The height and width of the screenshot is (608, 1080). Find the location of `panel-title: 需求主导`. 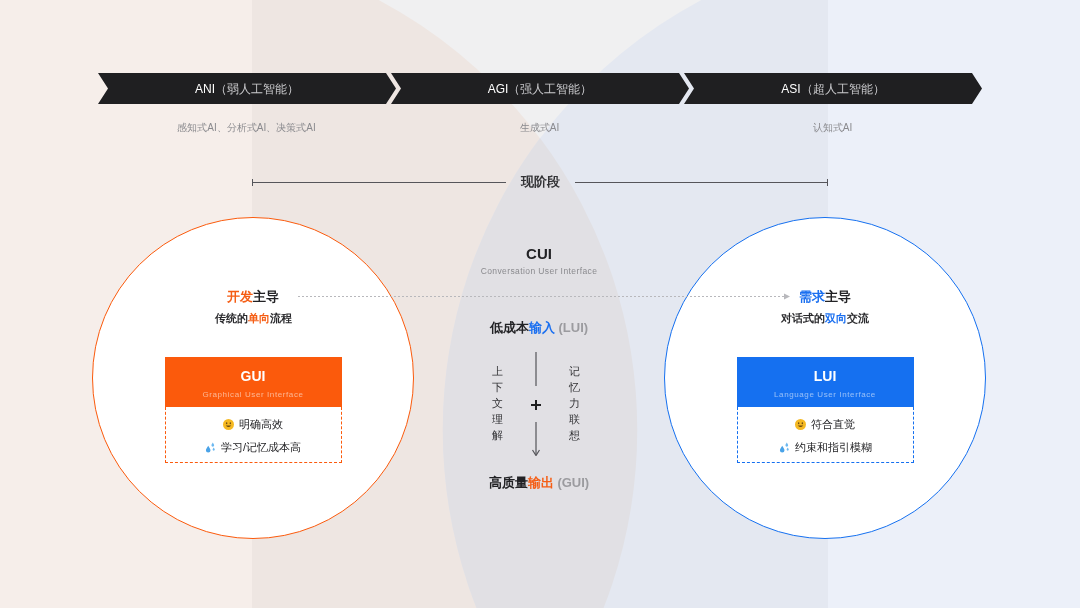

panel-title: 需求主导 is located at coordinates (825, 297).